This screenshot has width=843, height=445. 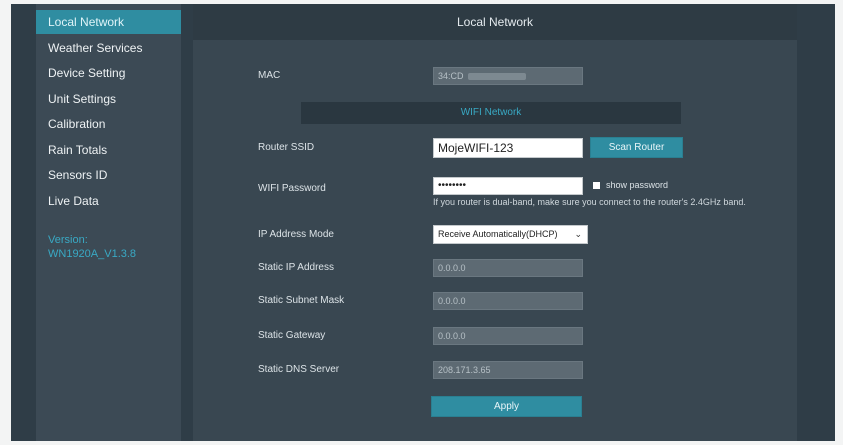 What do you see at coordinates (578, 234) in the screenshot?
I see `chevron-down-icon: ⌄` at bounding box center [578, 234].